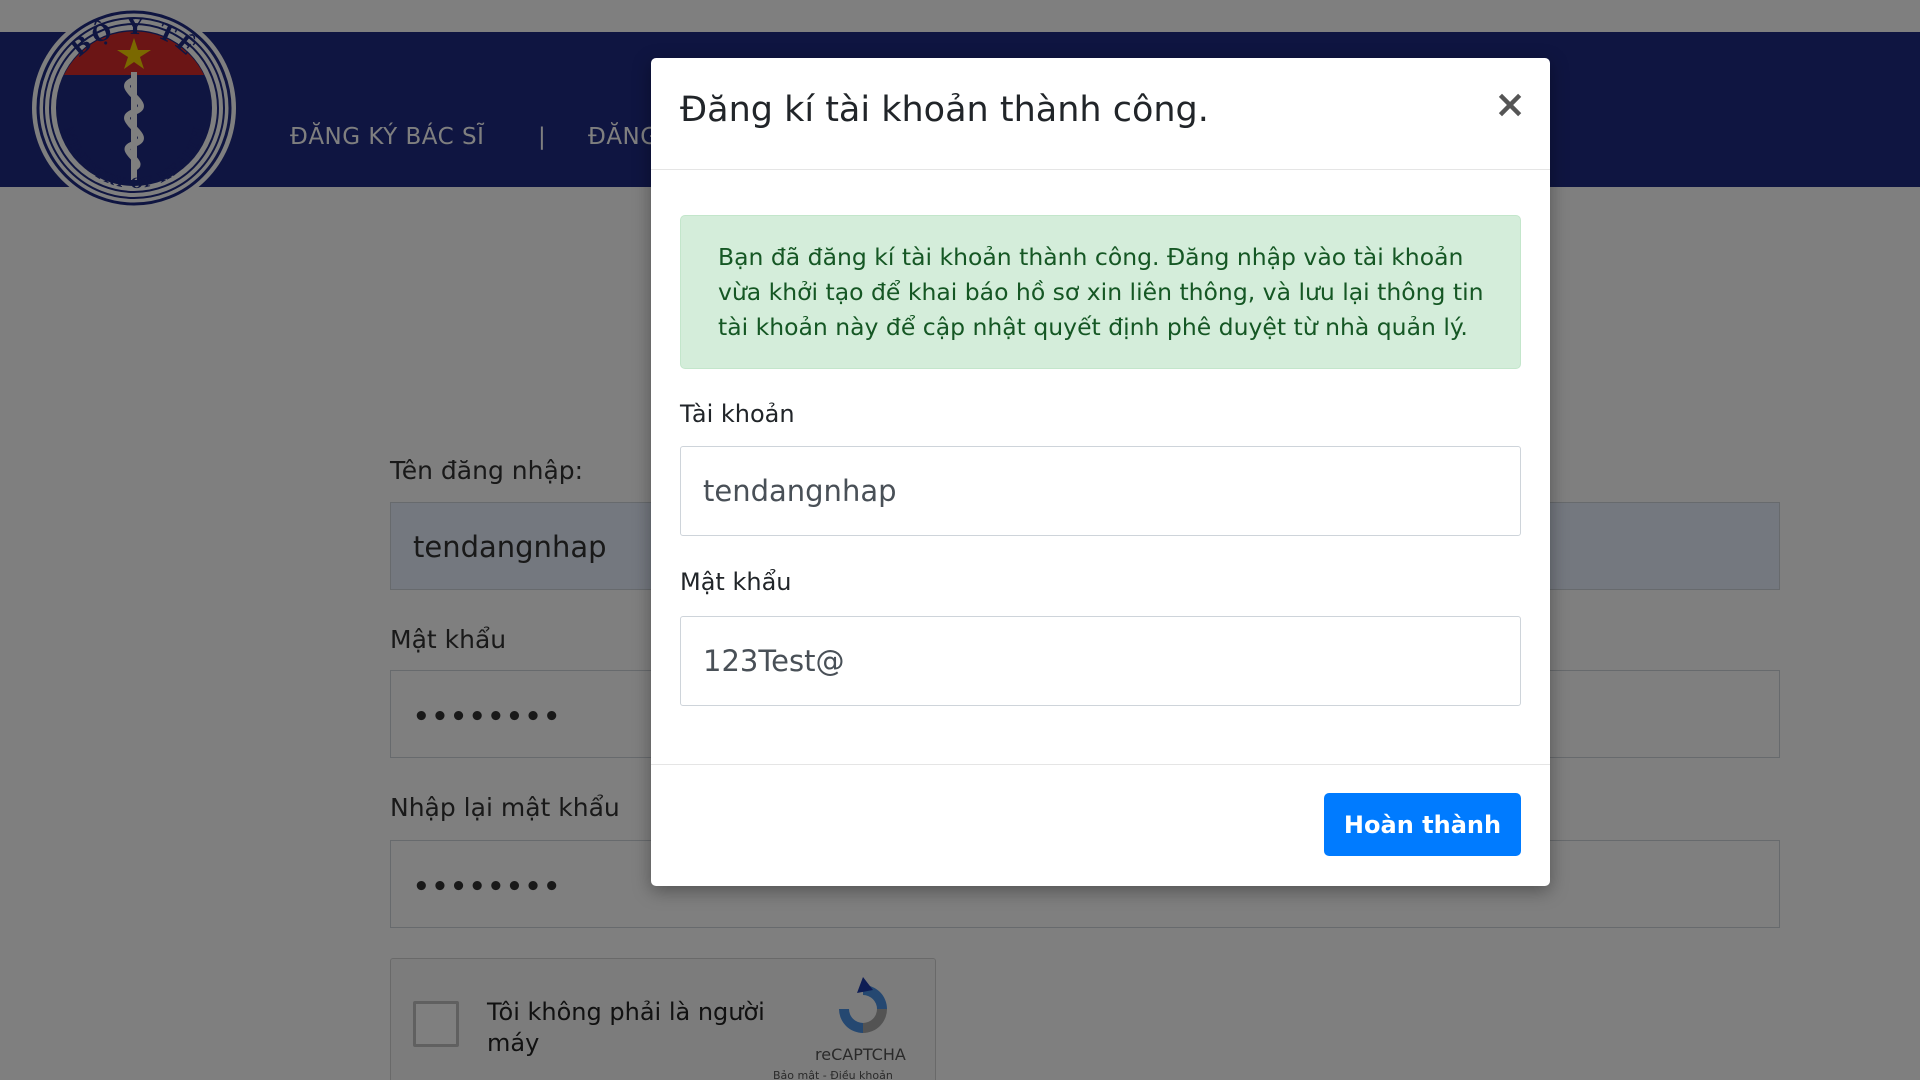  Describe the element at coordinates (736, 582) in the screenshot. I see `modal-password-label: Mật khẩu` at that location.